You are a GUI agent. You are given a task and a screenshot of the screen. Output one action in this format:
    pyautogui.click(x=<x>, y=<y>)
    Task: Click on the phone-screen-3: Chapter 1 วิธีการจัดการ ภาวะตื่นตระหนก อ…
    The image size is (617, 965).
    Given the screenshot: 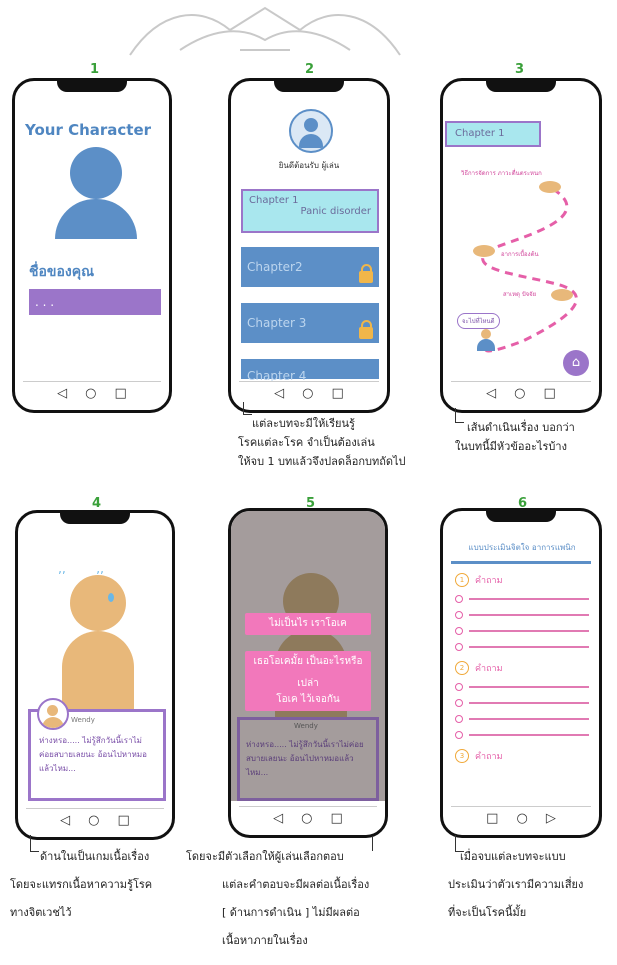 What is the action you would take?
    pyautogui.click(x=521, y=245)
    